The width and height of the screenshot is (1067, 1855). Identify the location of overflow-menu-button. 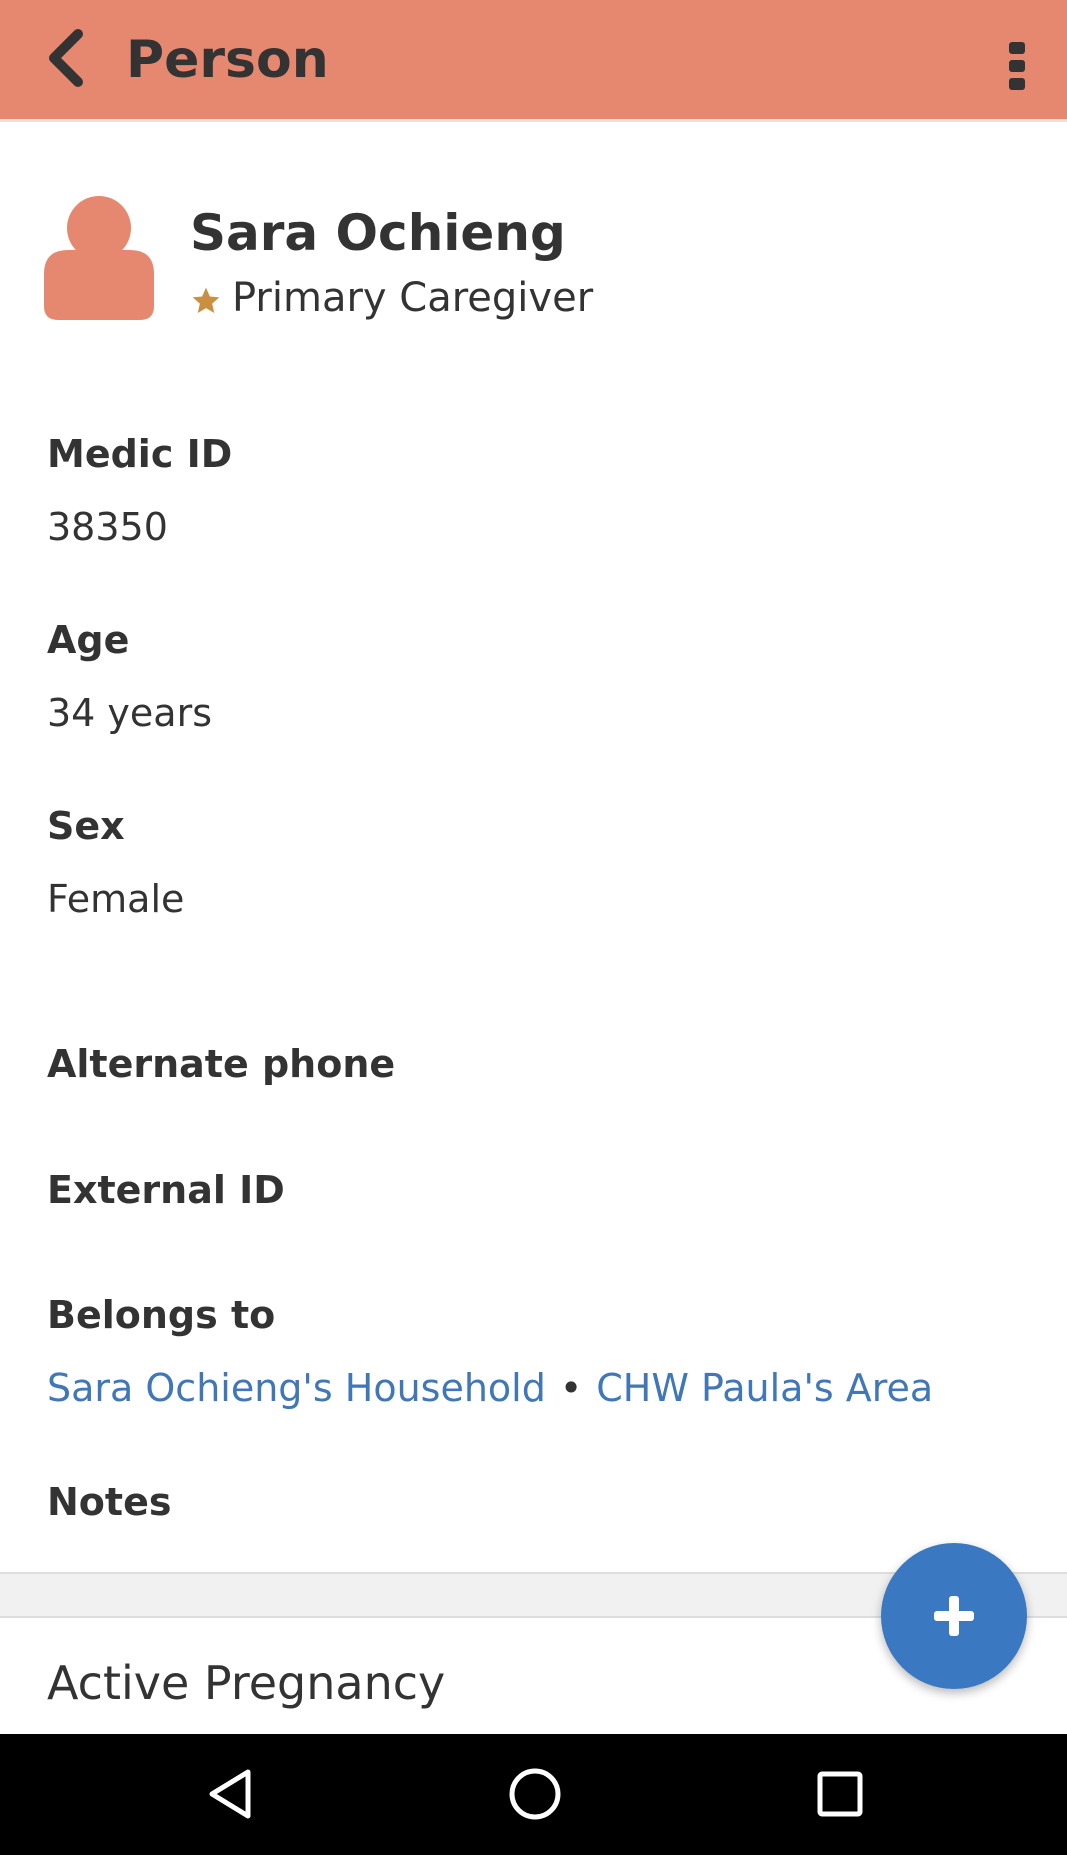
(1017, 66).